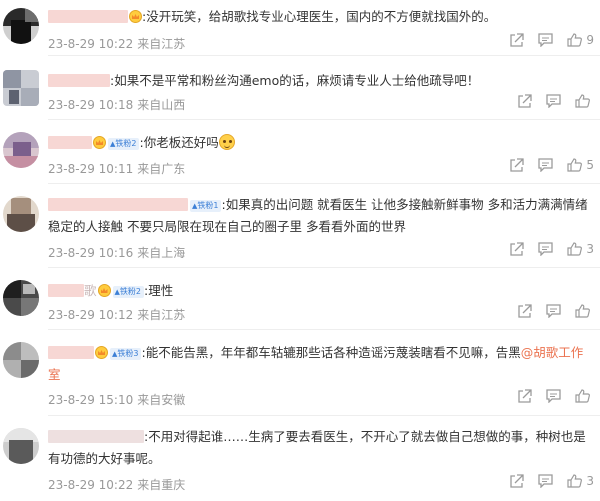  I want to click on comment-body: :如果不是平常和粉丝沟通emo的话，麻烦请专业人士给他疏导吧！, so click(320, 81).